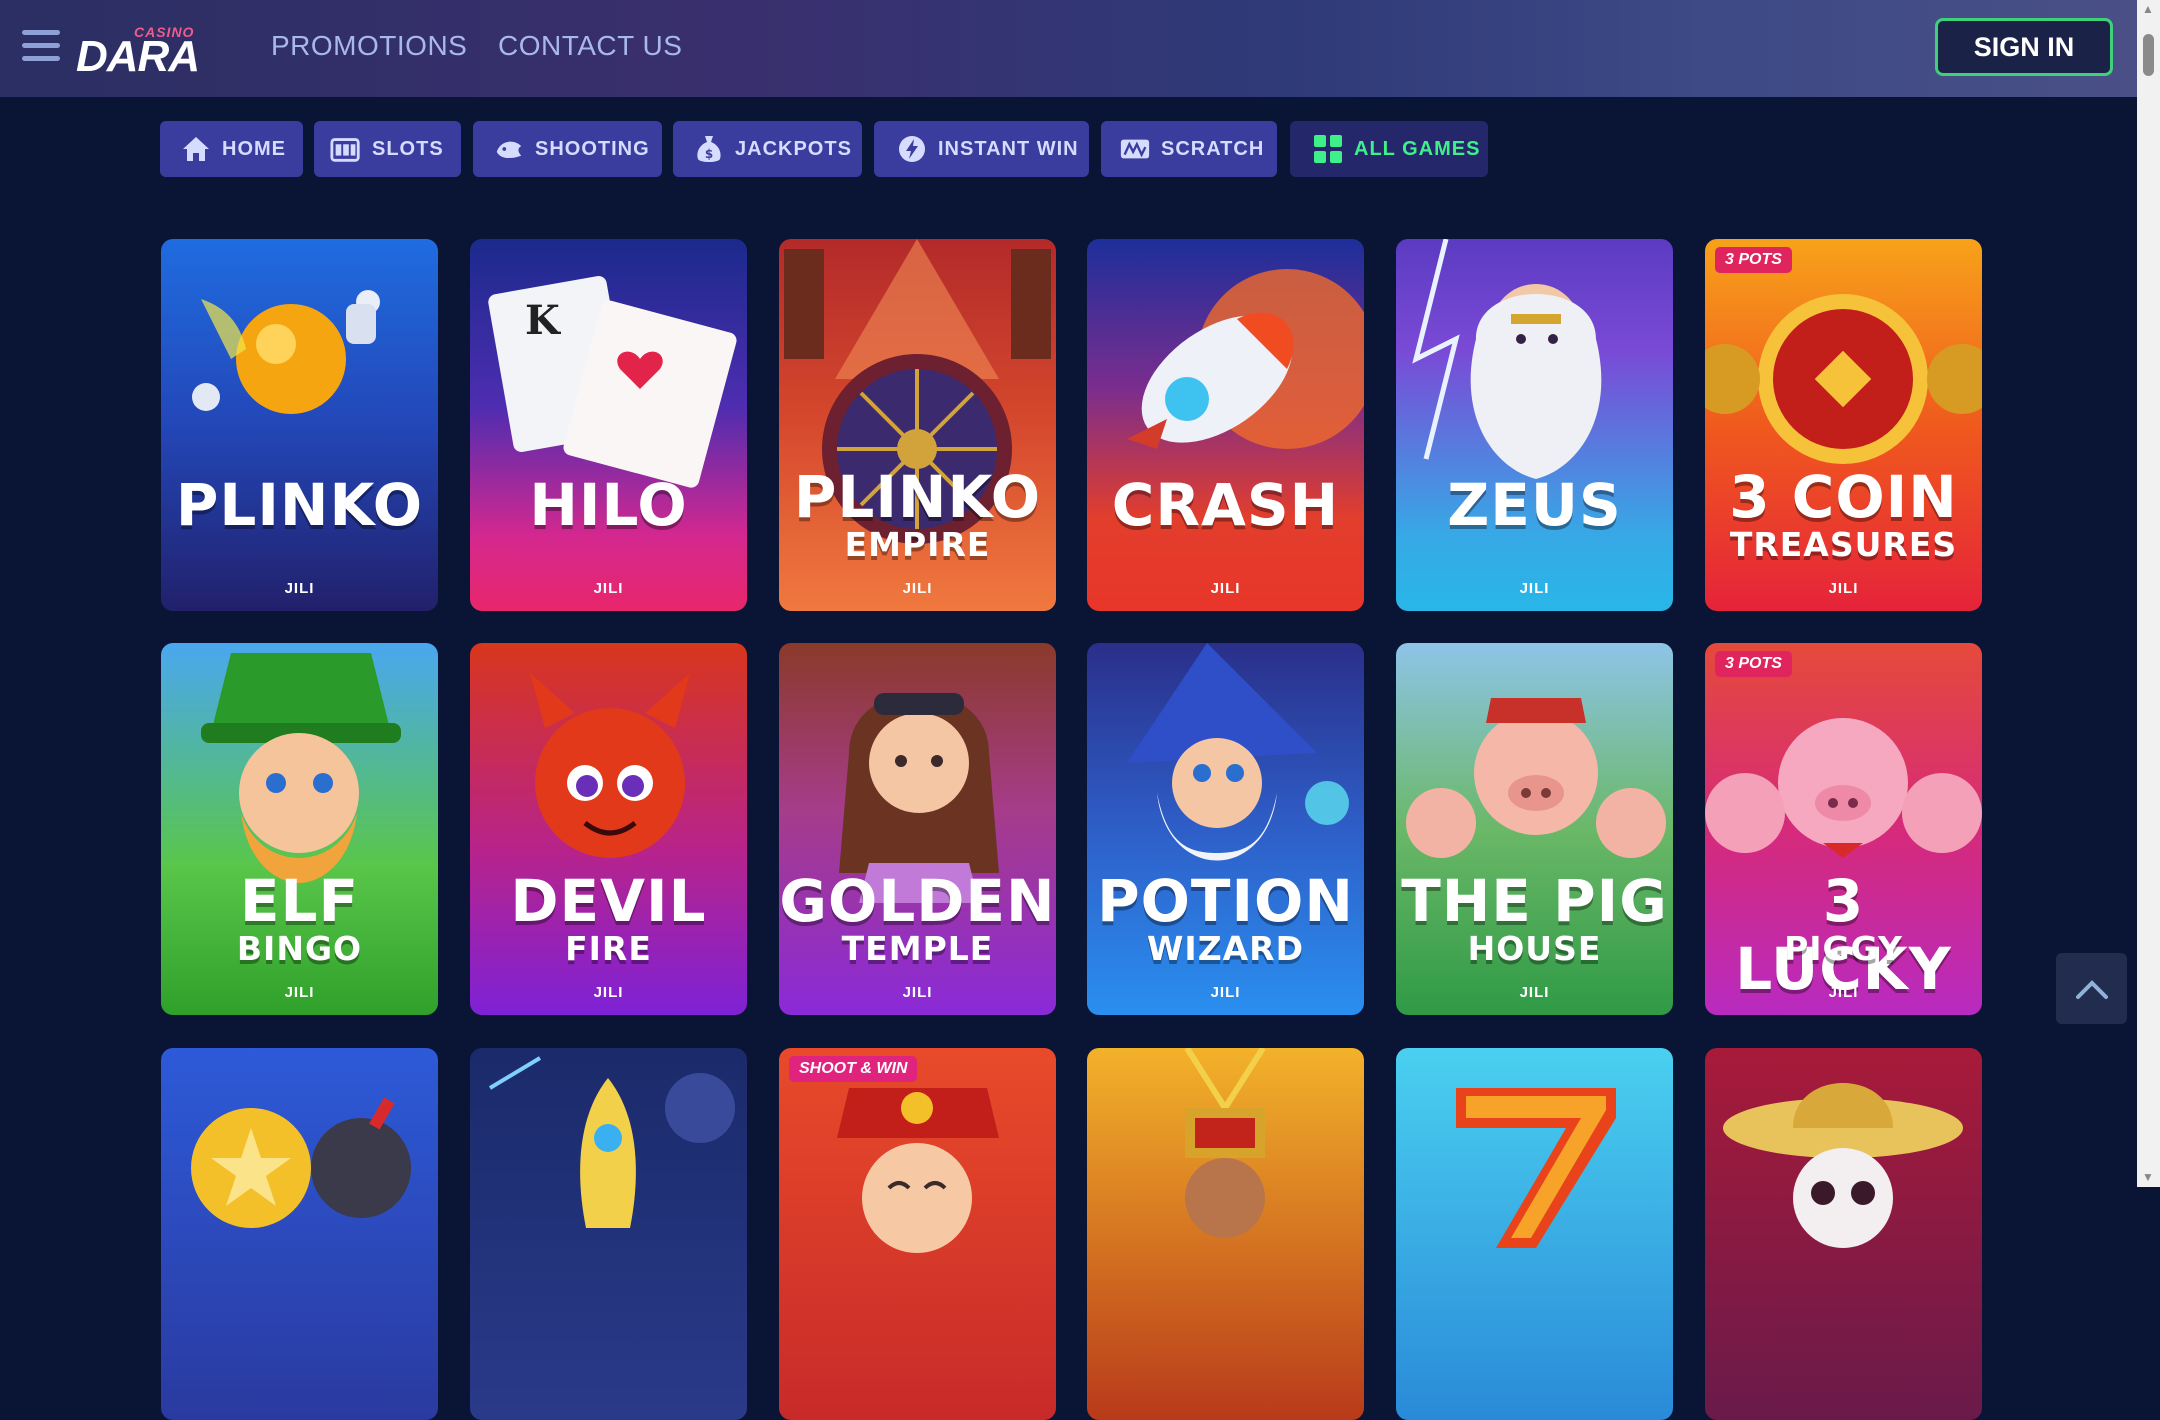 The height and width of the screenshot is (1420, 2160). I want to click on chevron-up-icon, so click(2091, 989).